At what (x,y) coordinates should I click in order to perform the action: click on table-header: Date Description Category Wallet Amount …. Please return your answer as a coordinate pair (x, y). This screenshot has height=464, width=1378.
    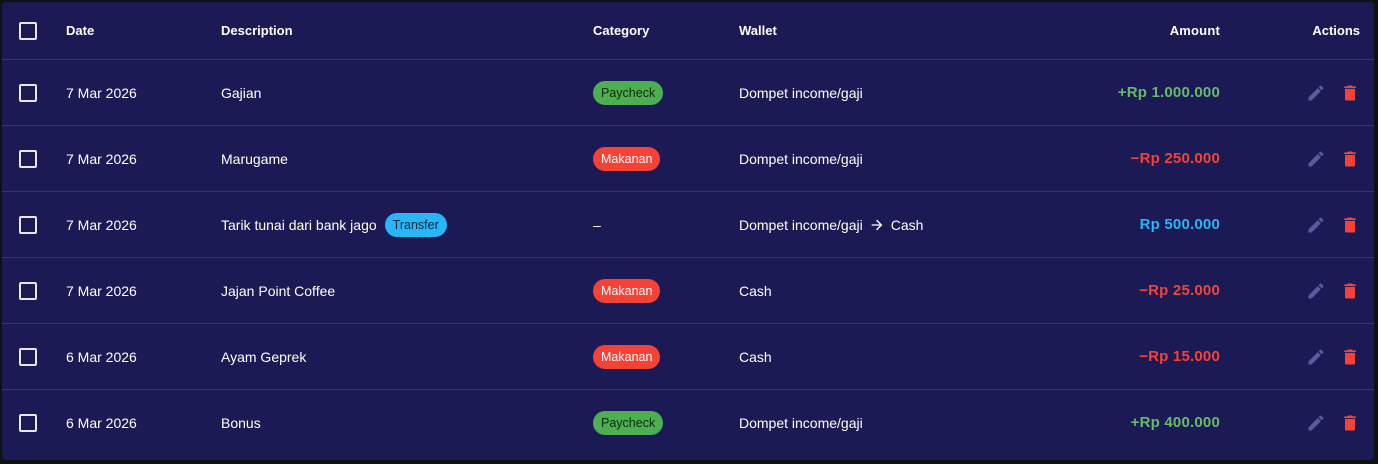
    Looking at the image, I should click on (688, 30).